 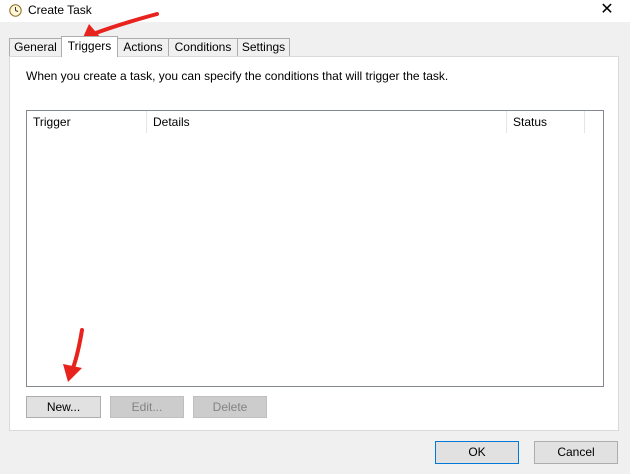 I want to click on clock-icon, so click(x=15, y=10).